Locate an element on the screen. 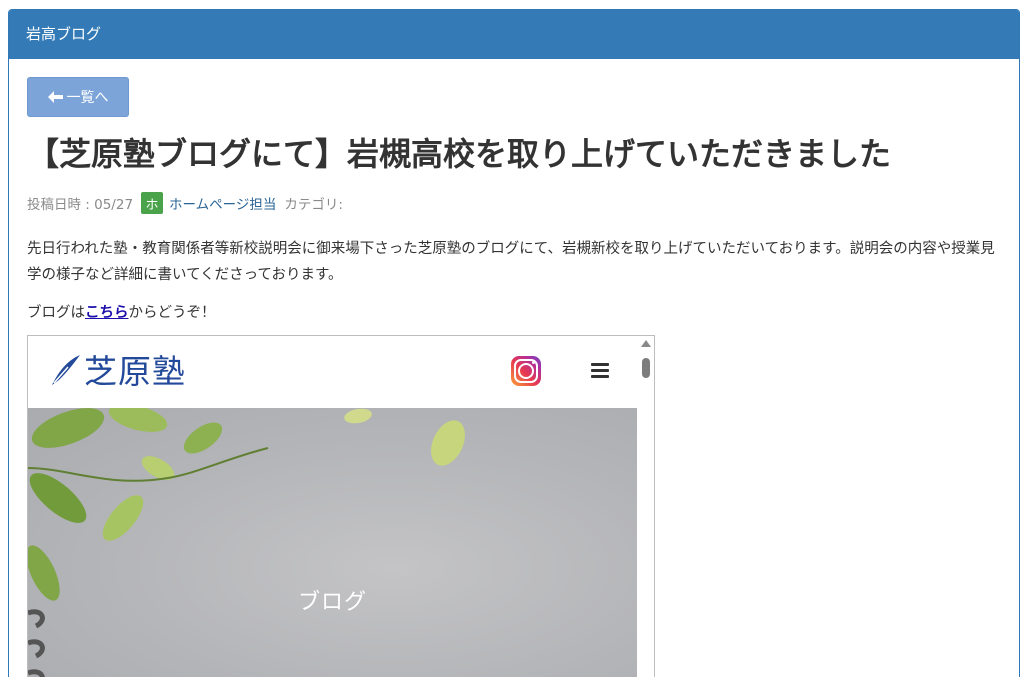  embed-header: 芝原塾 is located at coordinates (332, 372).